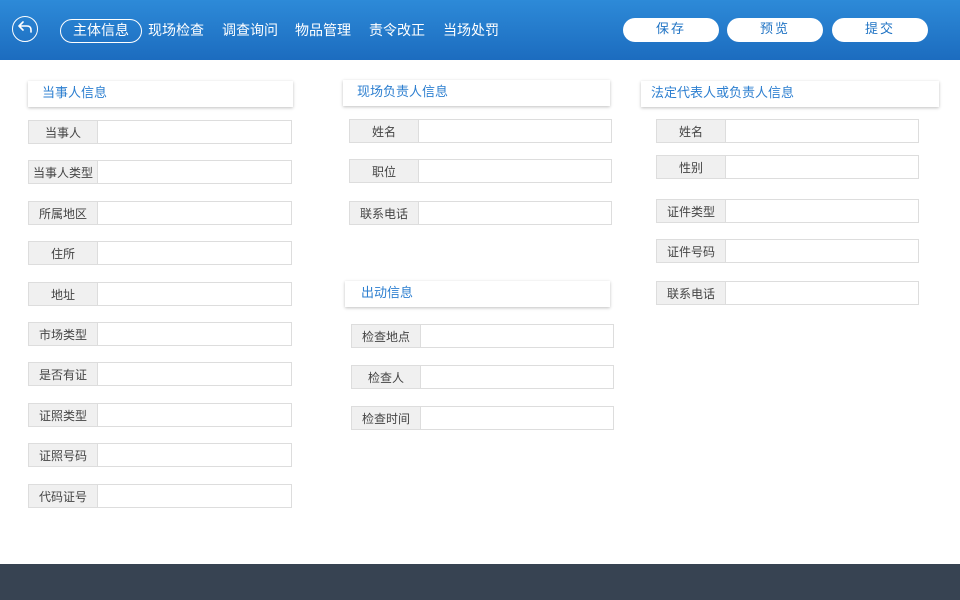  I want to click on rep-id-number-label: 证件号码, so click(691, 251).